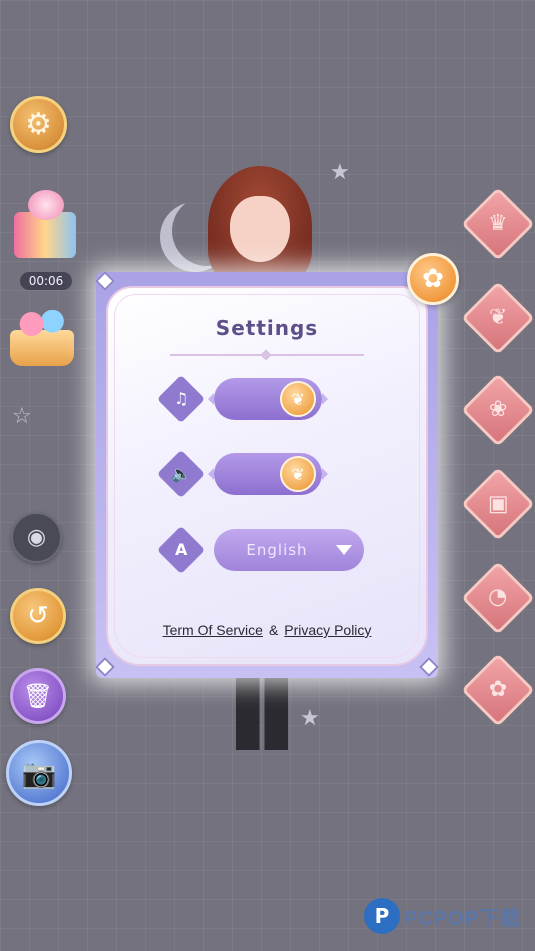  I want to click on trash-icon: 🗑, so click(38, 696).